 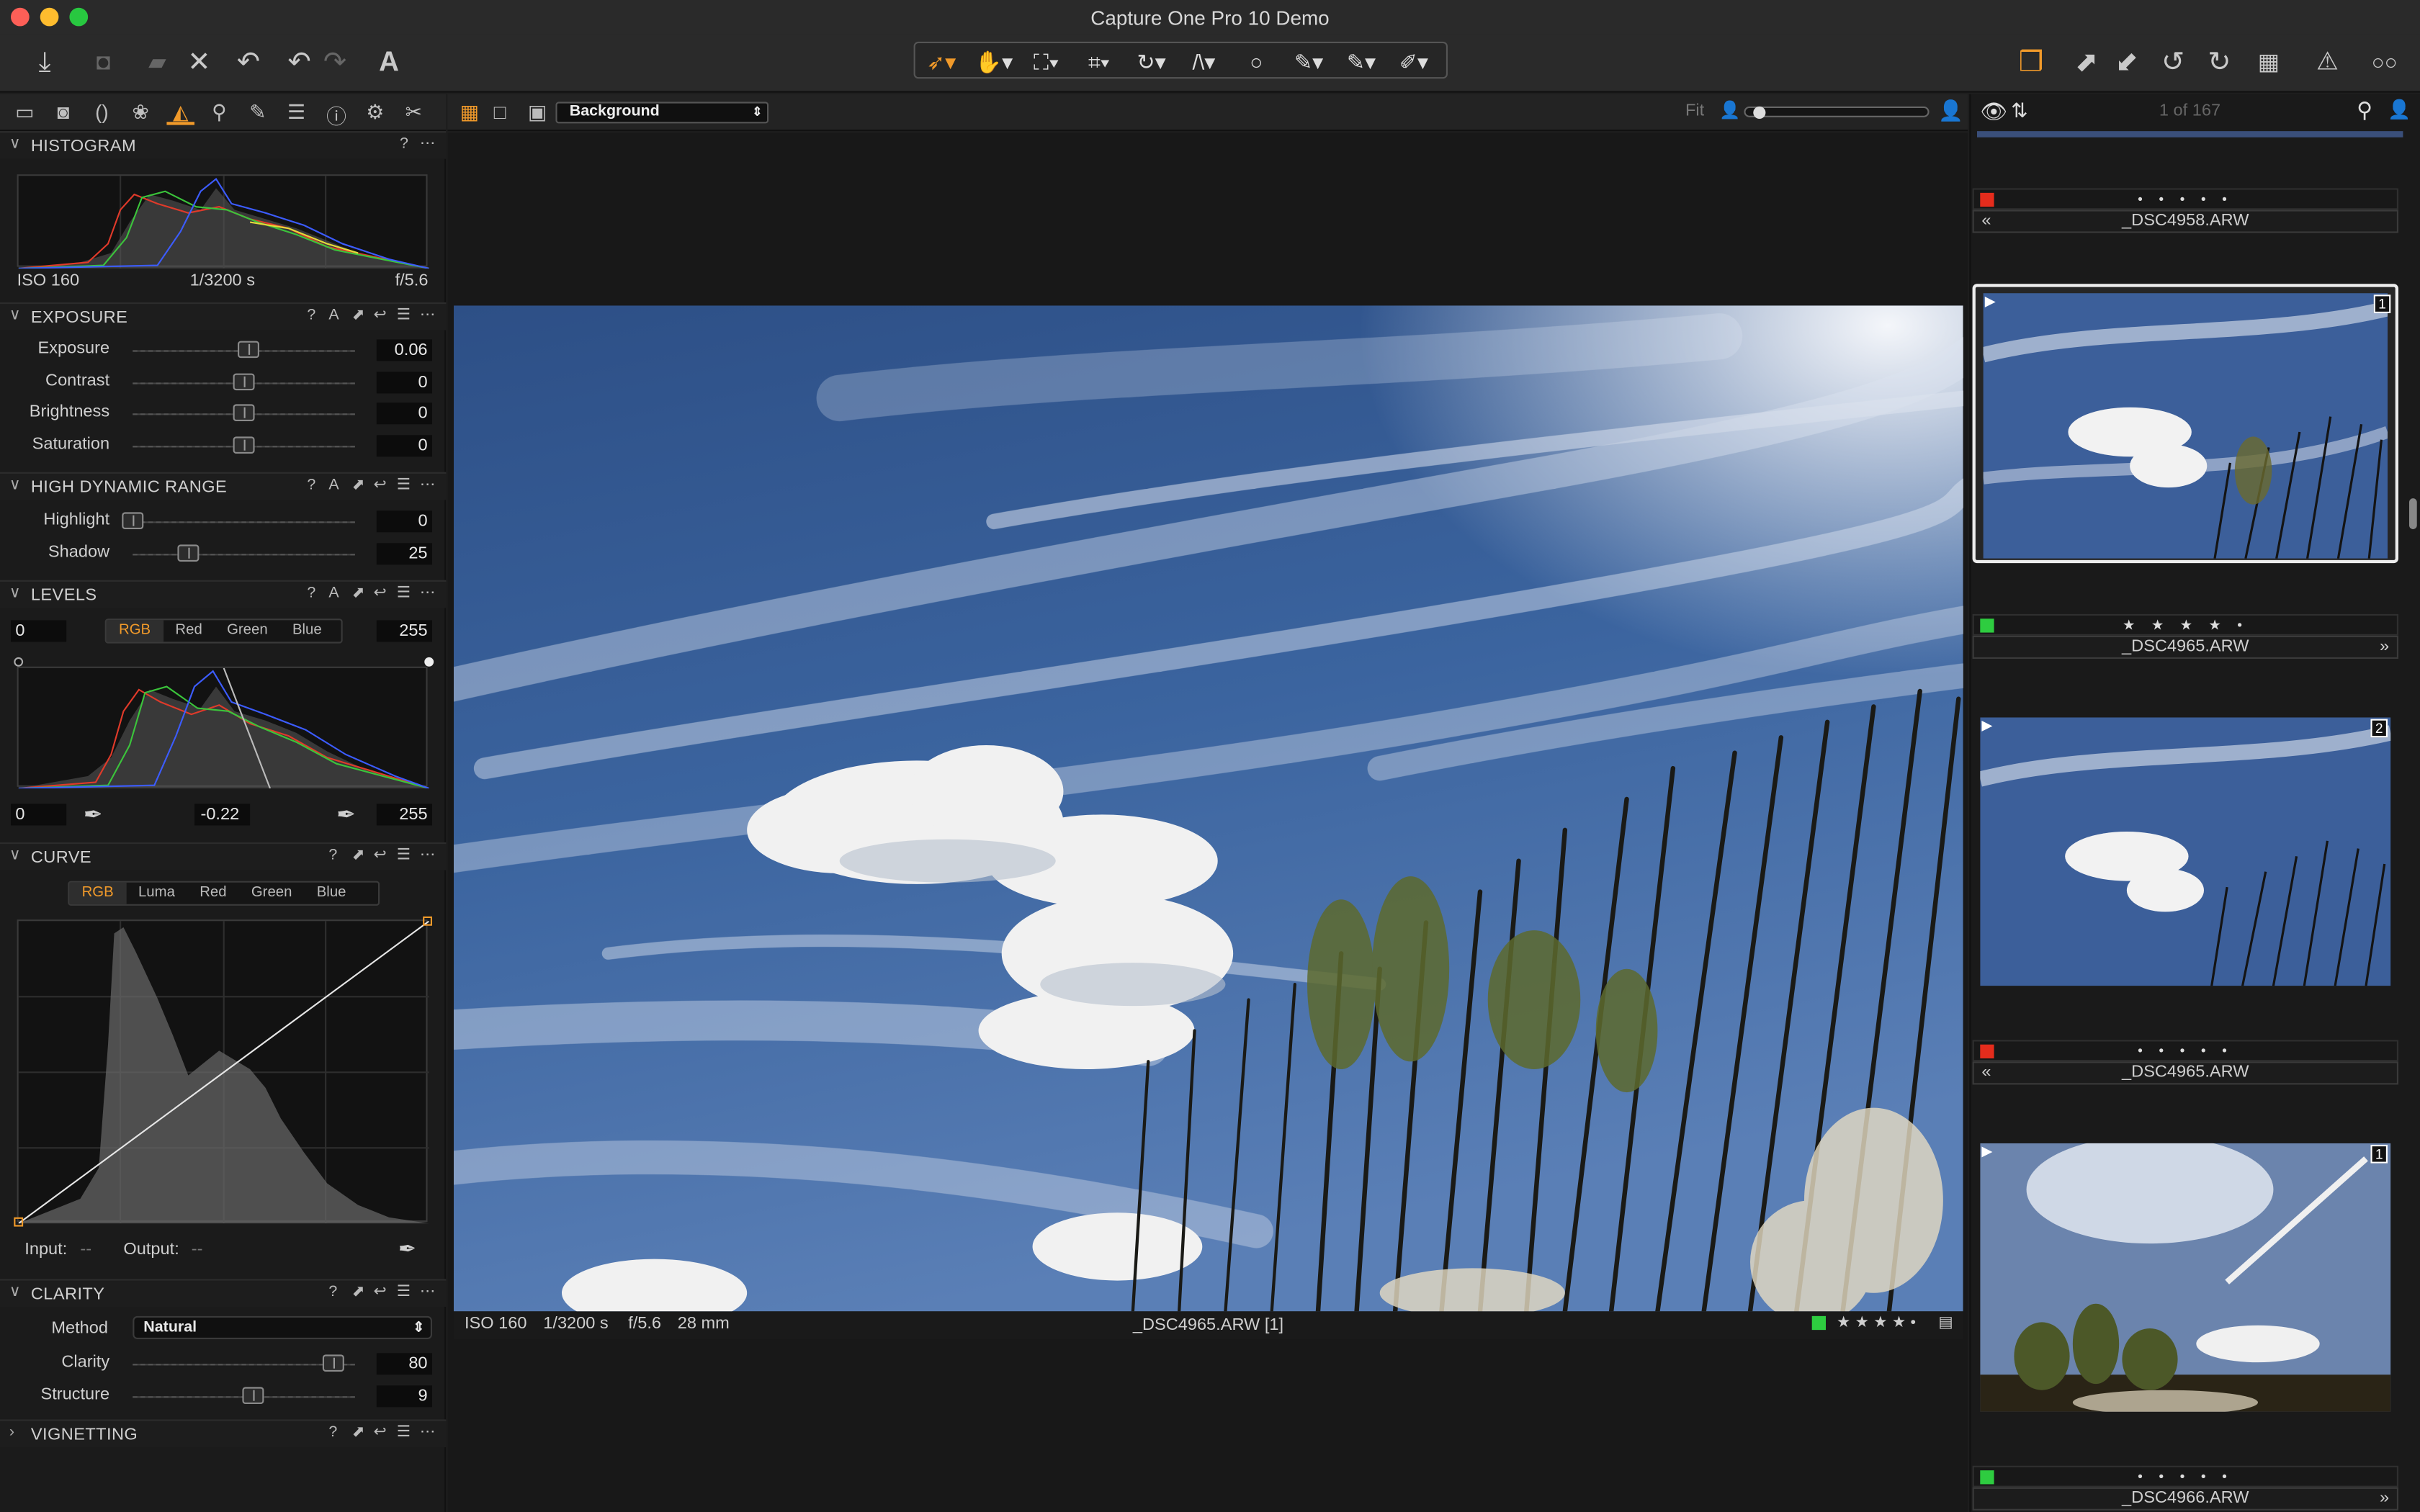 What do you see at coordinates (1099, 61) in the screenshot?
I see `crop-tool-icon: ⌗▾` at bounding box center [1099, 61].